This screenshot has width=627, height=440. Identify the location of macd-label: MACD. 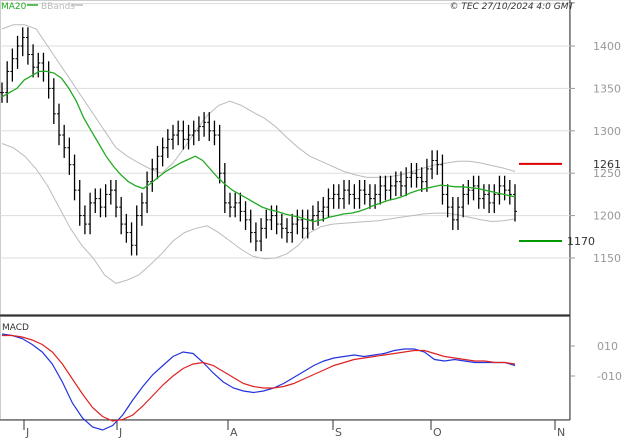
(15, 328).